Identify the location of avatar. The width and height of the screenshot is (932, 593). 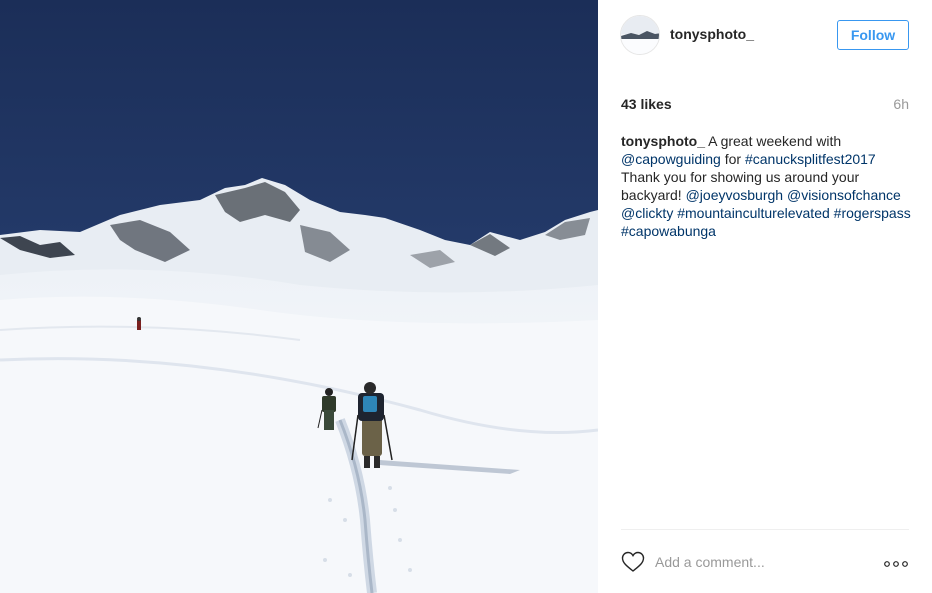
(640, 35).